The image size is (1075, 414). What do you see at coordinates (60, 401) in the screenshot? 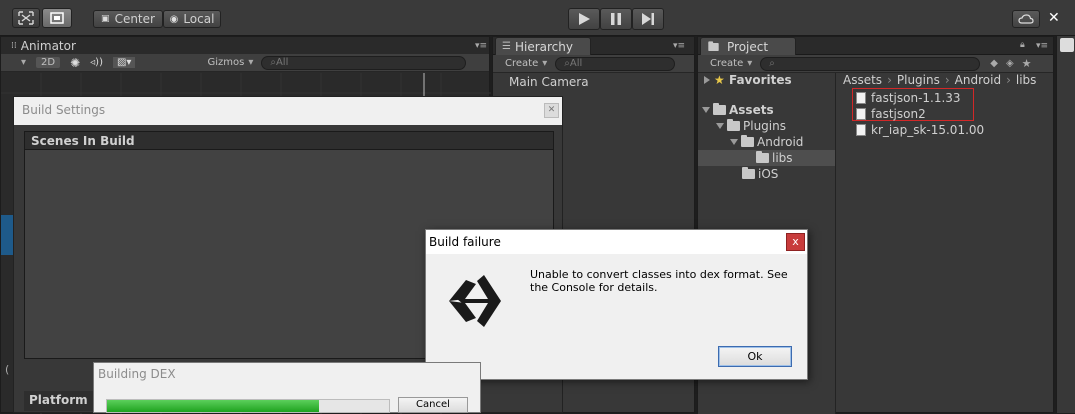
I see `platform-header: Platform` at bounding box center [60, 401].